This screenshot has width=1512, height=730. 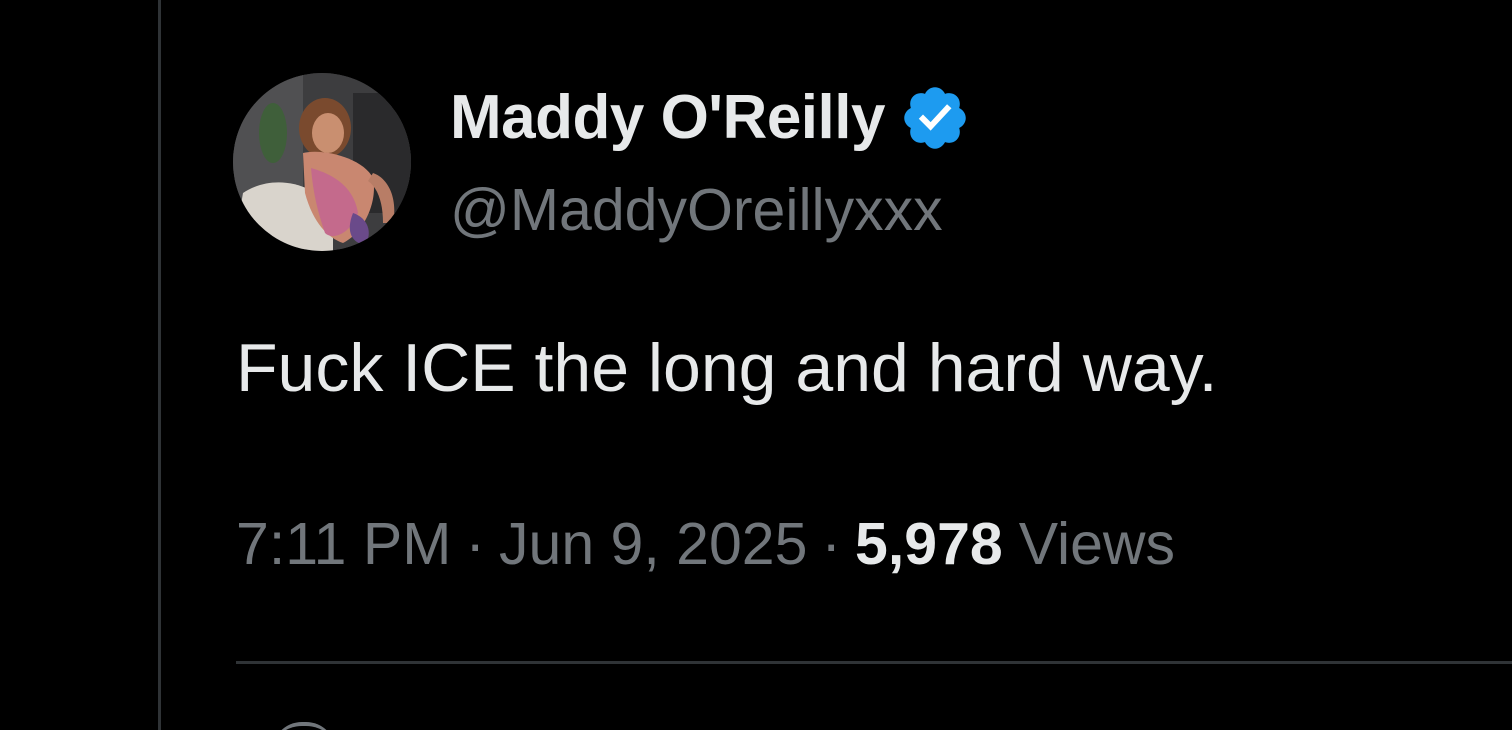 I want to click on author-name-row: Maddy O'Reilly, so click(x=710, y=118).